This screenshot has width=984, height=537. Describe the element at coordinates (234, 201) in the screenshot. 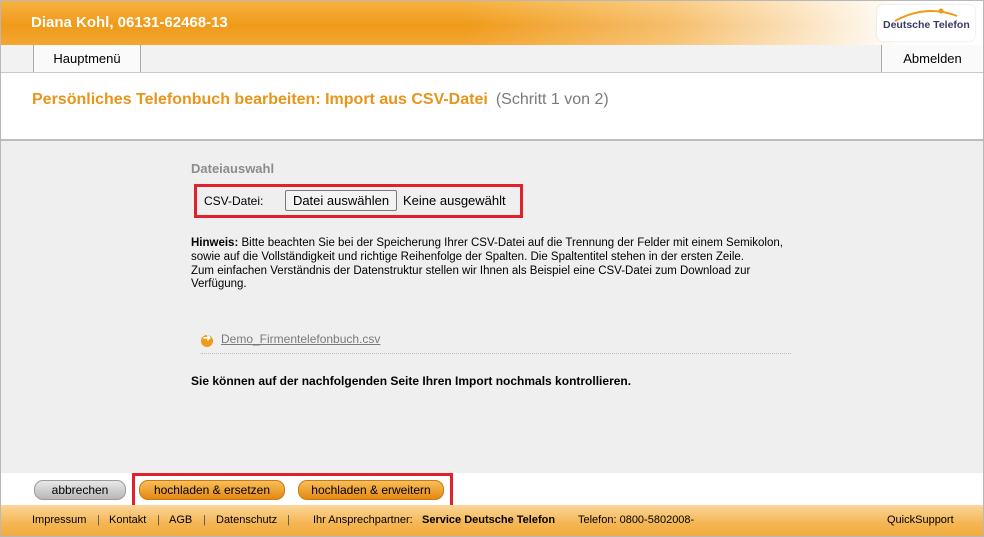

I see `csv-file-label: CSV-Datei:` at that location.